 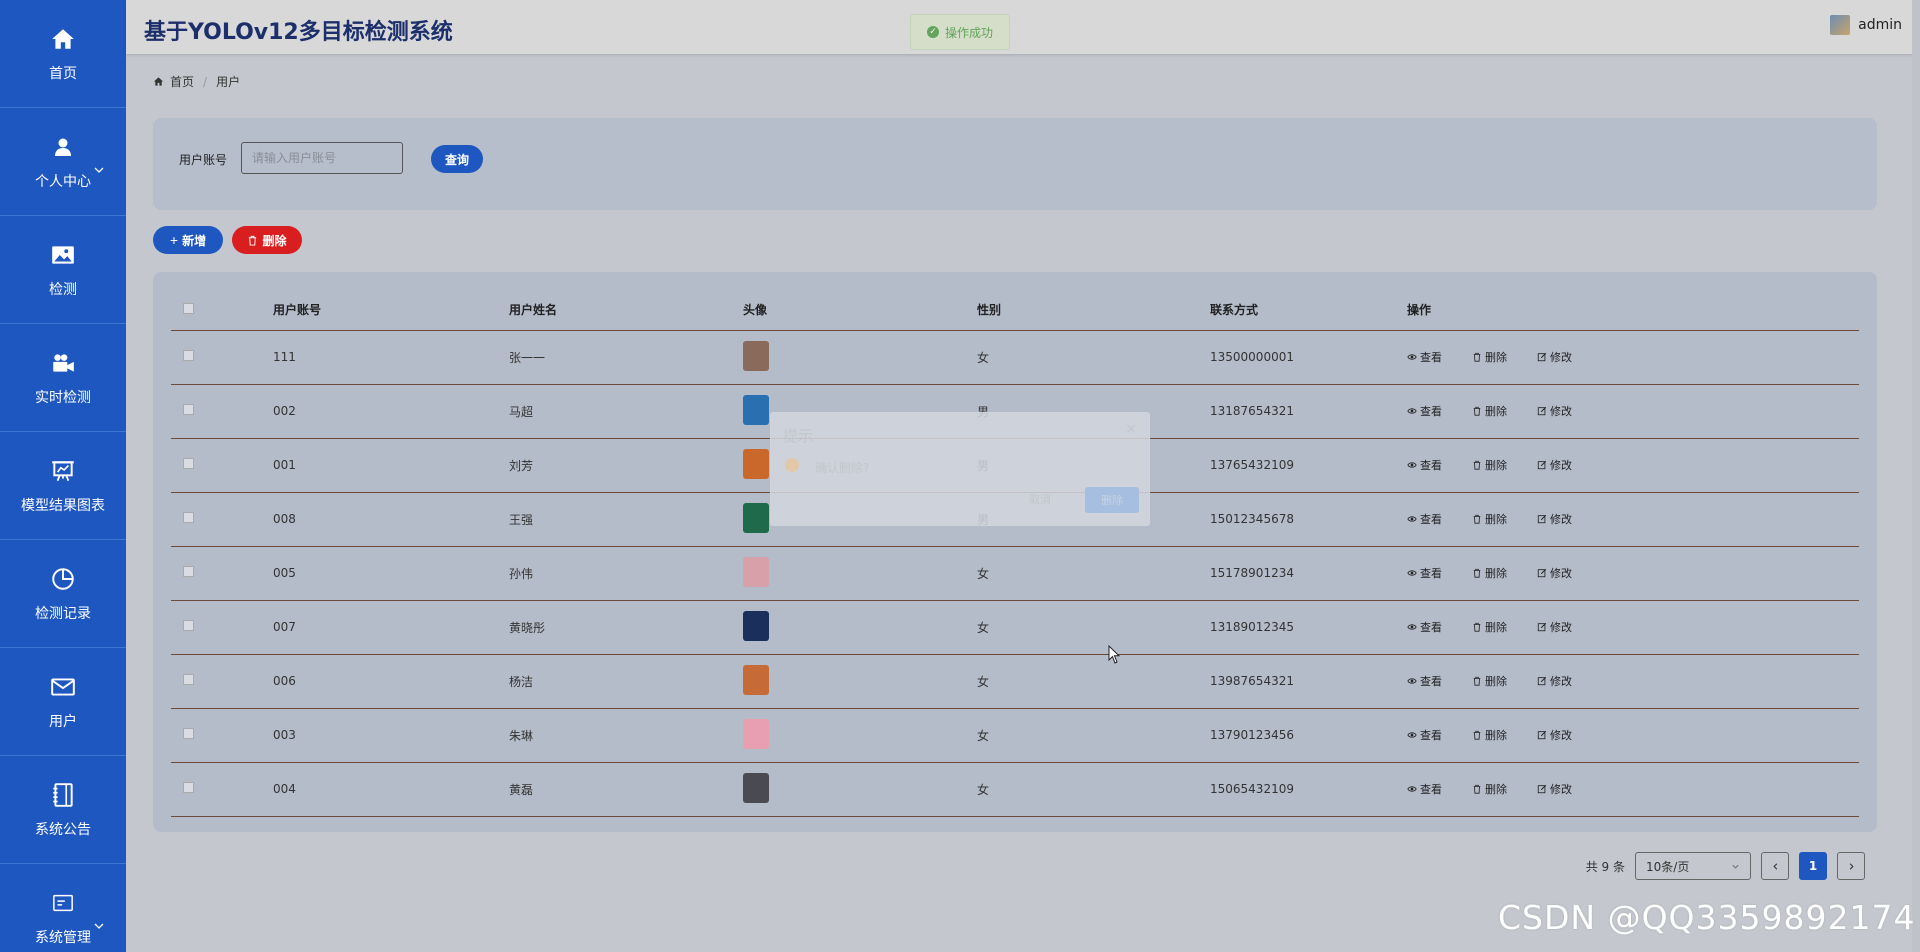 I want to click on breadcrumb-current: 用户, so click(x=228, y=82).